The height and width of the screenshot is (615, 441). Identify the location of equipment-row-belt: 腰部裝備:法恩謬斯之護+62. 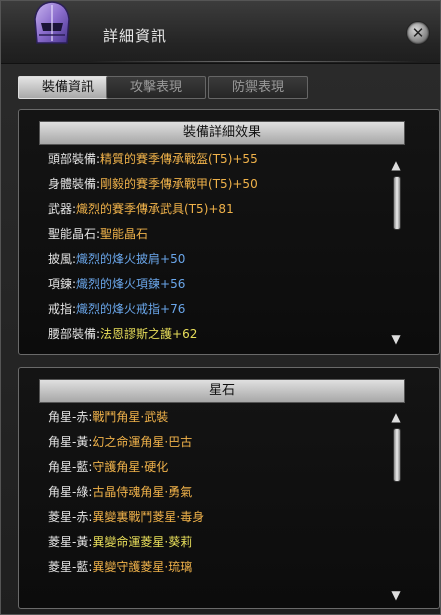
(122, 334).